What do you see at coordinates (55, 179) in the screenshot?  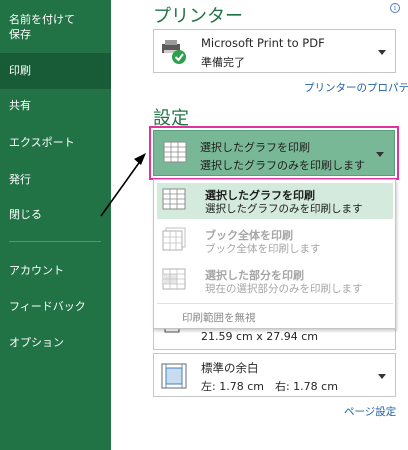 I see `nav-publish: 発行` at bounding box center [55, 179].